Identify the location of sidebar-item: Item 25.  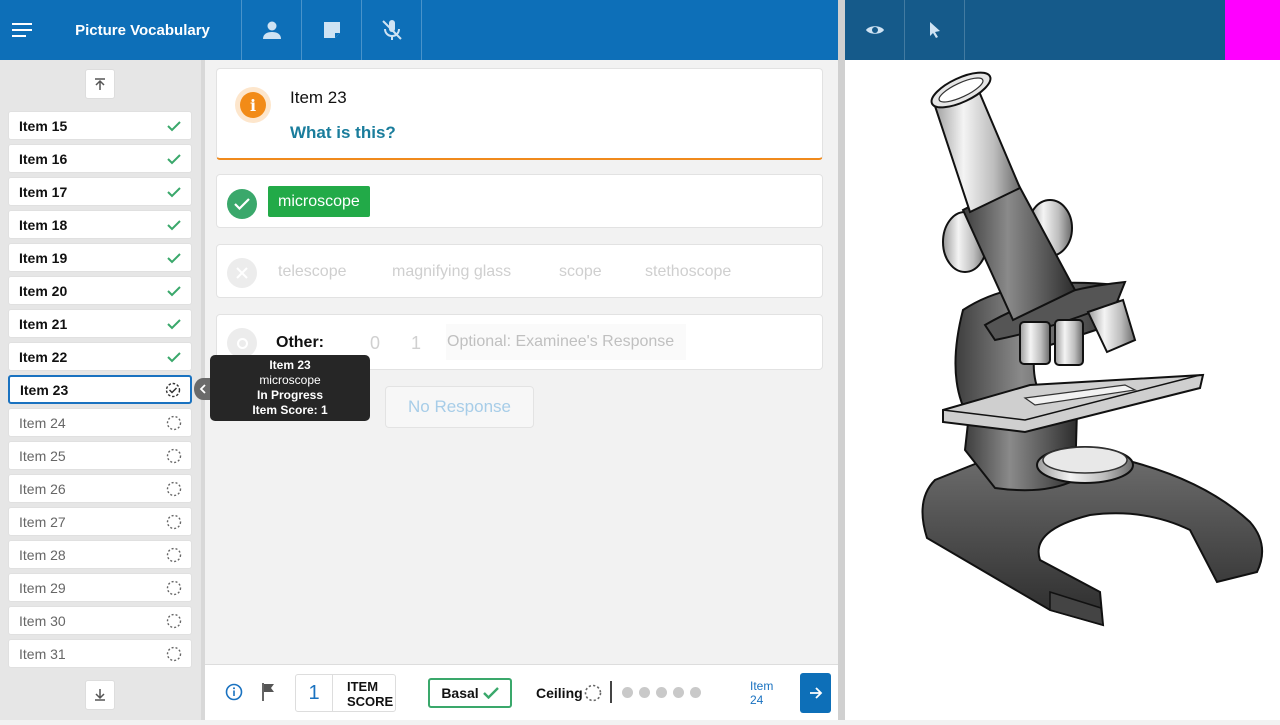
(100, 455).